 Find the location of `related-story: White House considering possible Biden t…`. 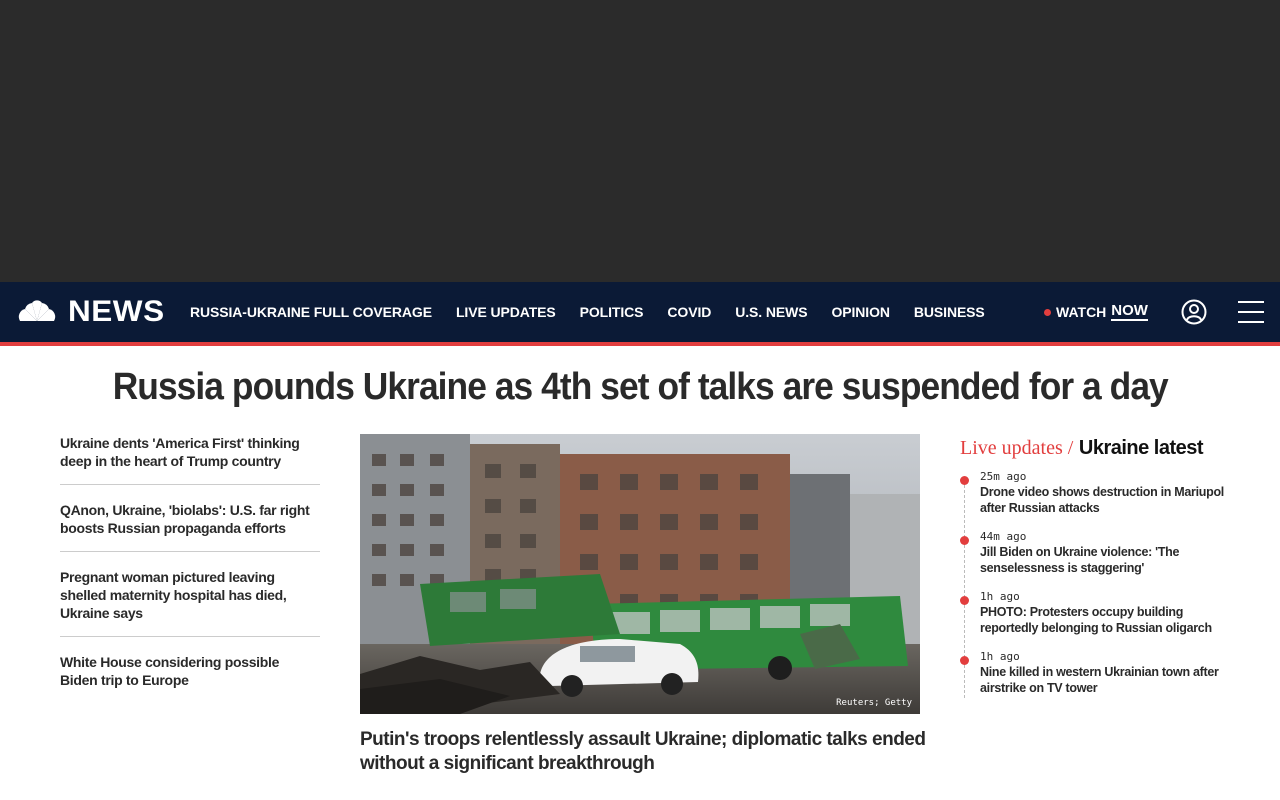

related-story: White House considering possible Biden t… is located at coordinates (190, 678).